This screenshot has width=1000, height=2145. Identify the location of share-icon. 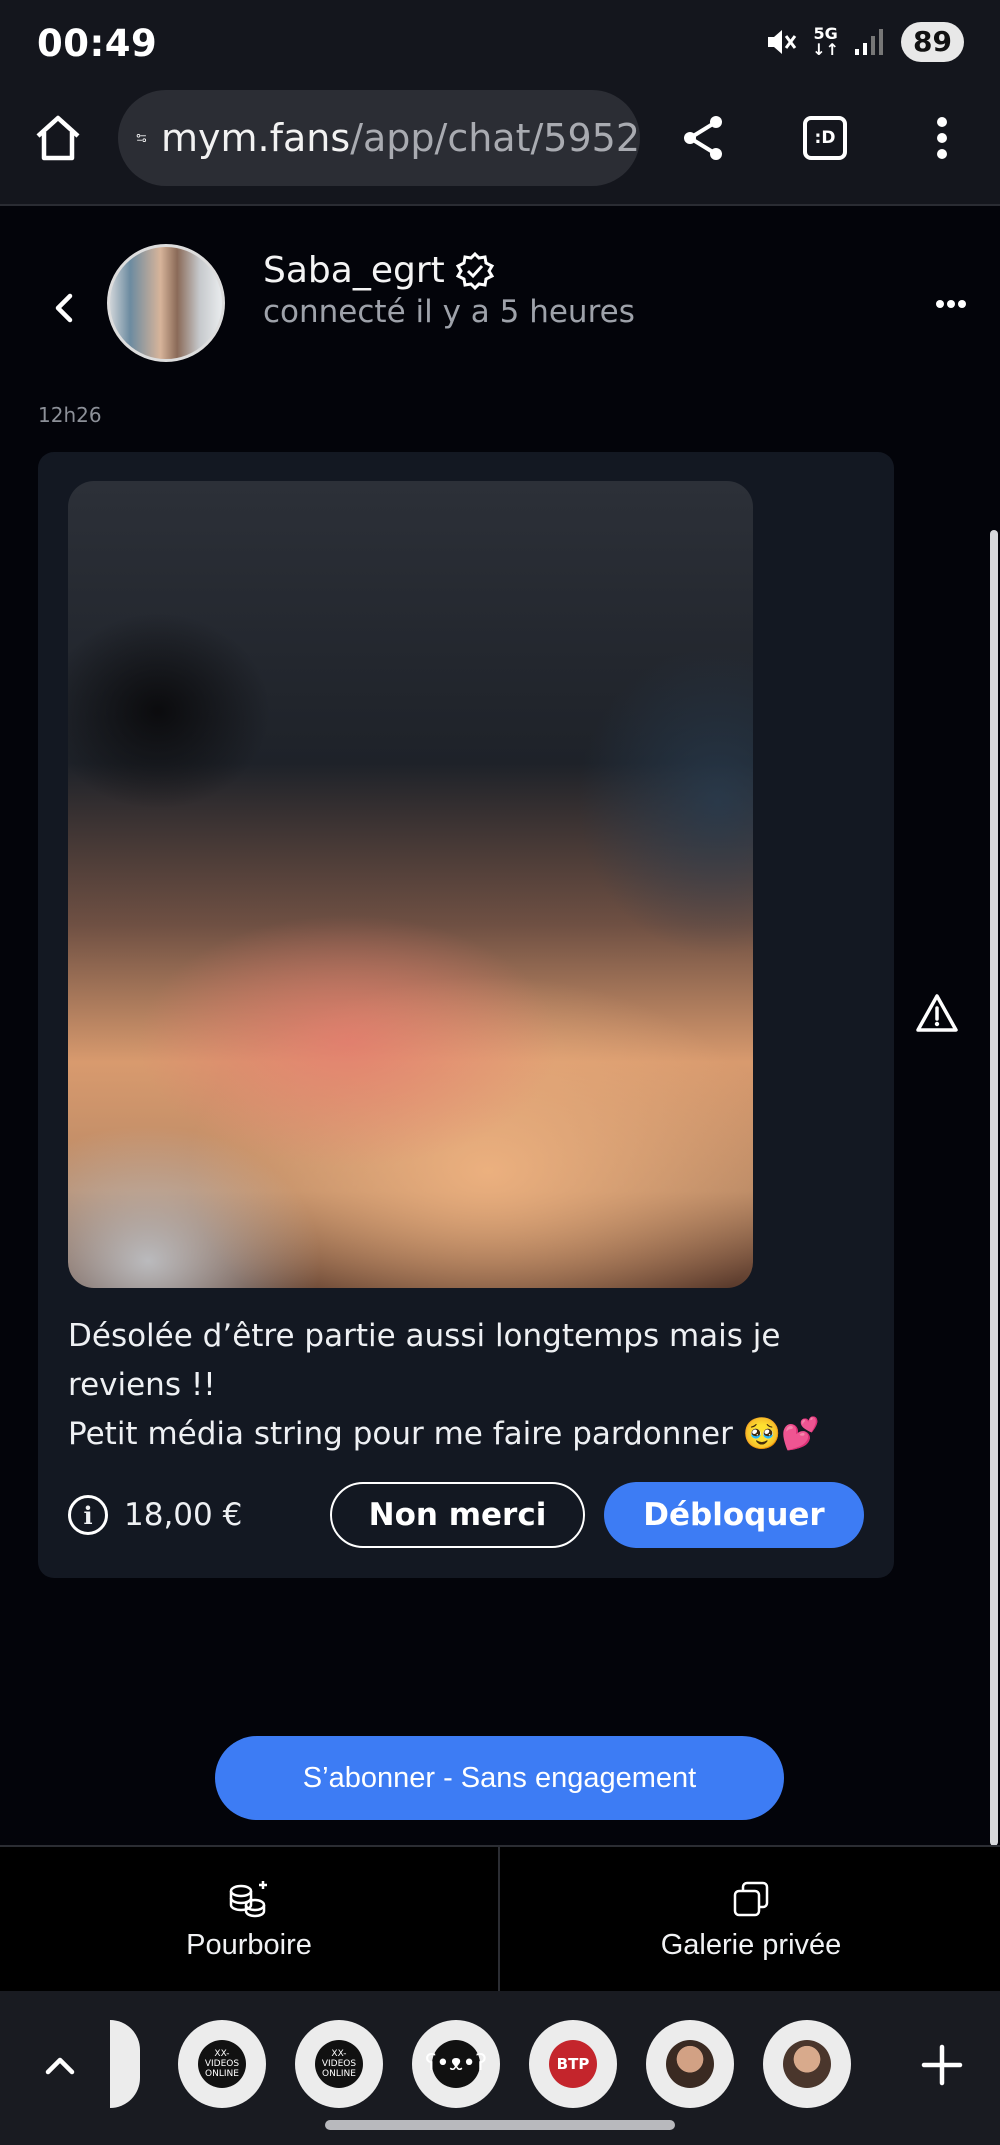
(704, 138).